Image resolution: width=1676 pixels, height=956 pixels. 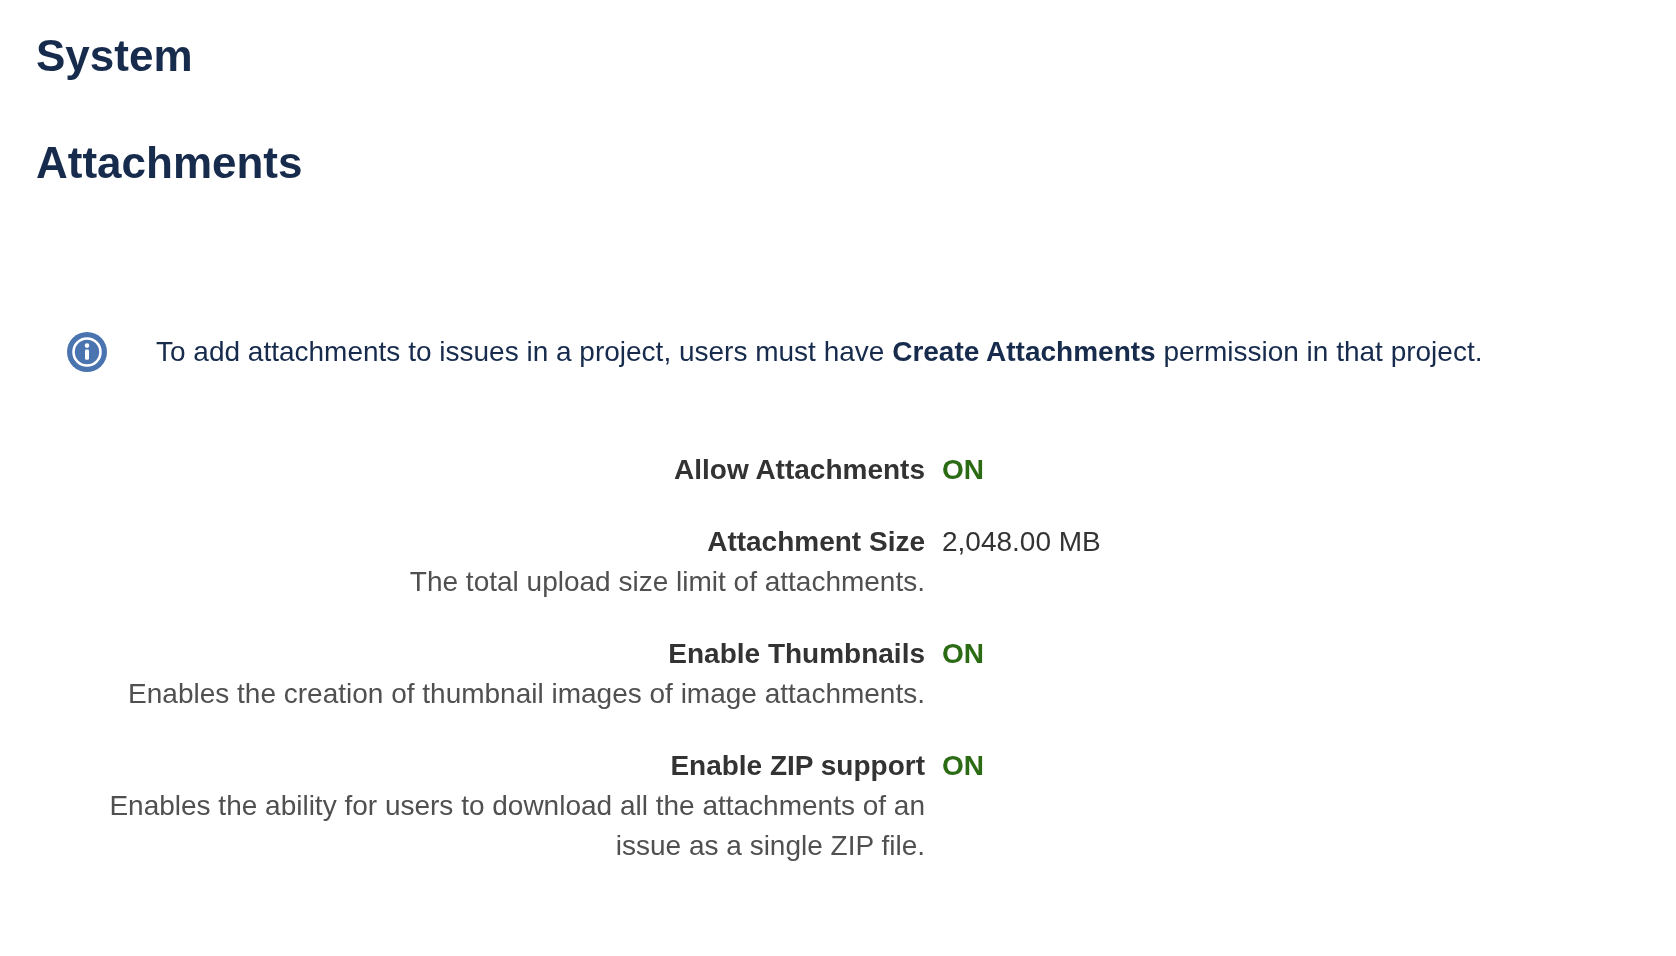 What do you see at coordinates (115, 56) in the screenshot?
I see `page-title: System` at bounding box center [115, 56].